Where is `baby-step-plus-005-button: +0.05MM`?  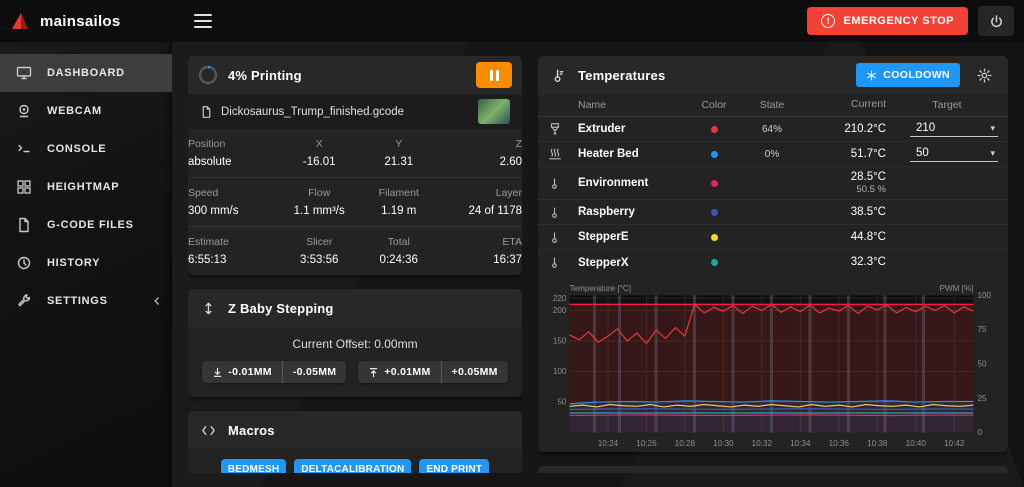
baby-step-plus-005-button: +0.05MM is located at coordinates (474, 372).